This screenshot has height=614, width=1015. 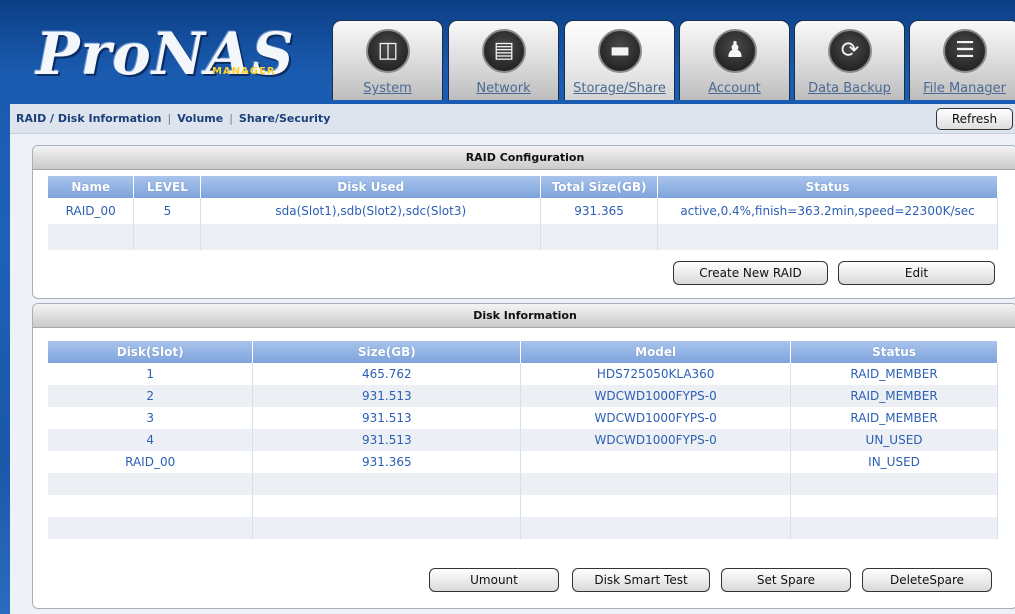 What do you see at coordinates (894, 440) in the screenshot?
I see `disk-status-cell: UN_USED` at bounding box center [894, 440].